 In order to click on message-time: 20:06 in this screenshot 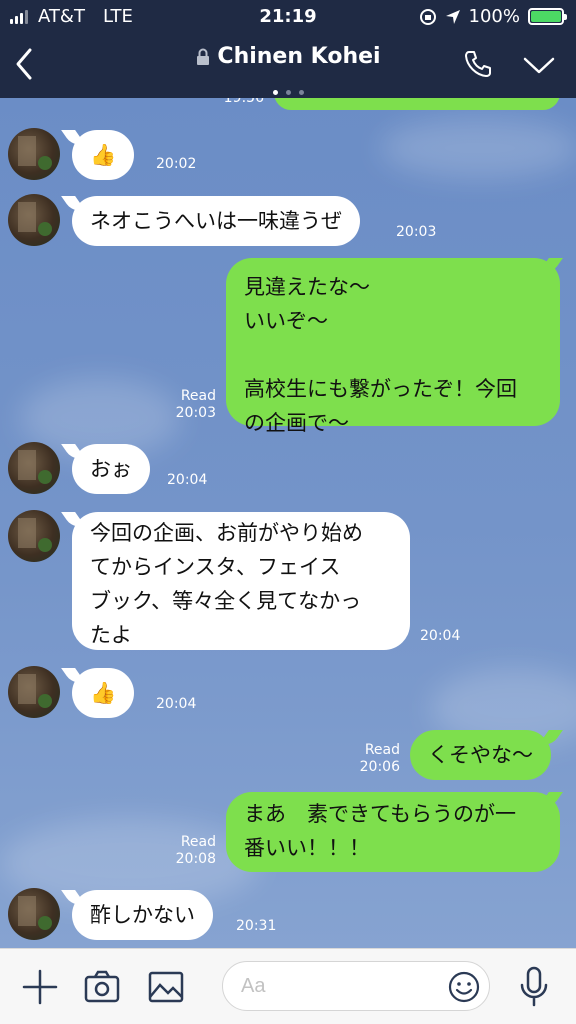, I will do `click(379, 767)`.